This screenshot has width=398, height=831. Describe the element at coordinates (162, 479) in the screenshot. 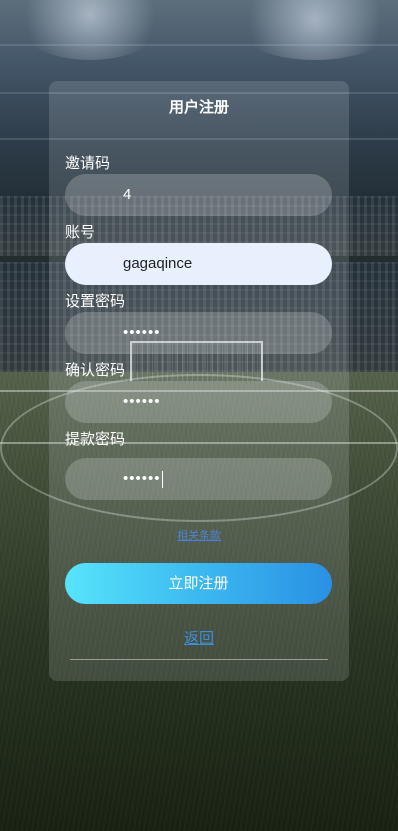

I see `text-caret` at that location.